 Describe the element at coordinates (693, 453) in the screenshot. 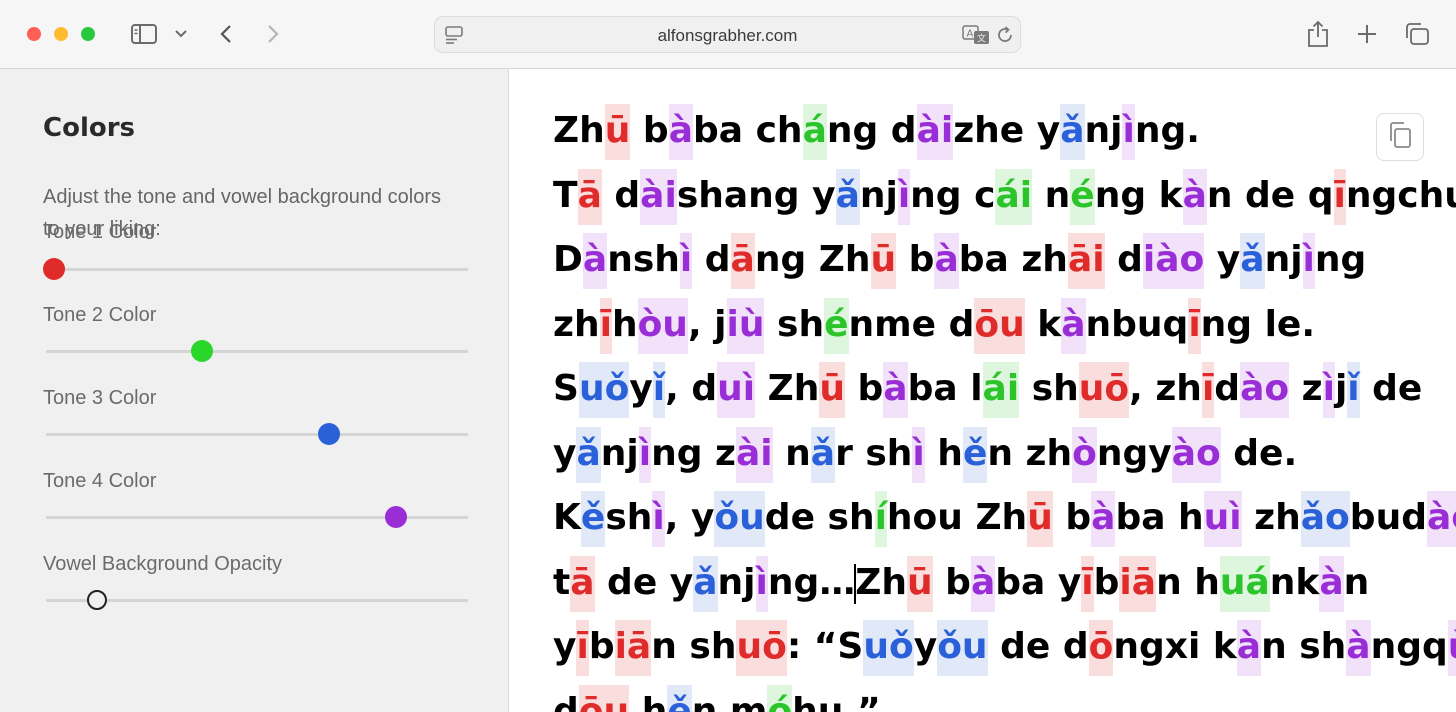

I see `text-segment: ng z` at that location.